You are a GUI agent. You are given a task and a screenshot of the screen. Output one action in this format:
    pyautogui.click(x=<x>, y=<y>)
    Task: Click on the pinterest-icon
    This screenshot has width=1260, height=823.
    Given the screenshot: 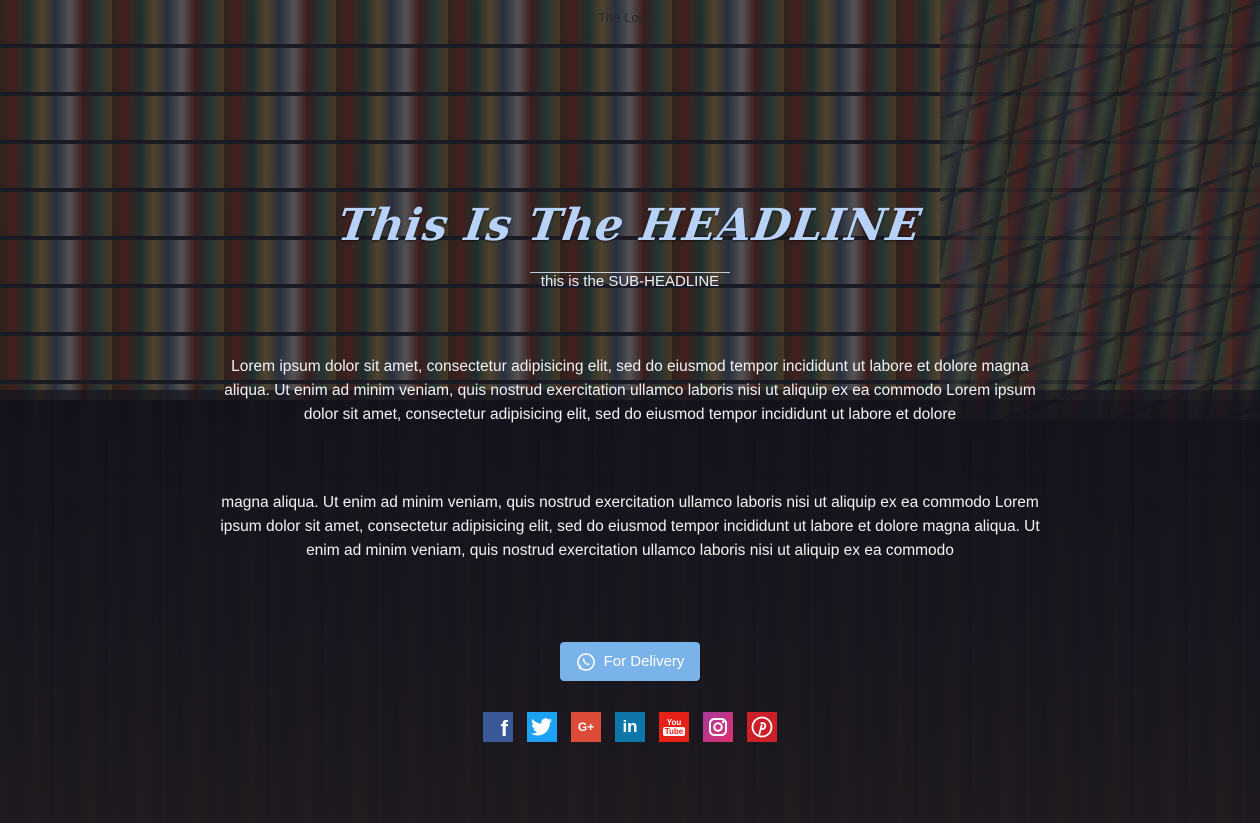 What is the action you would take?
    pyautogui.click(x=762, y=727)
    